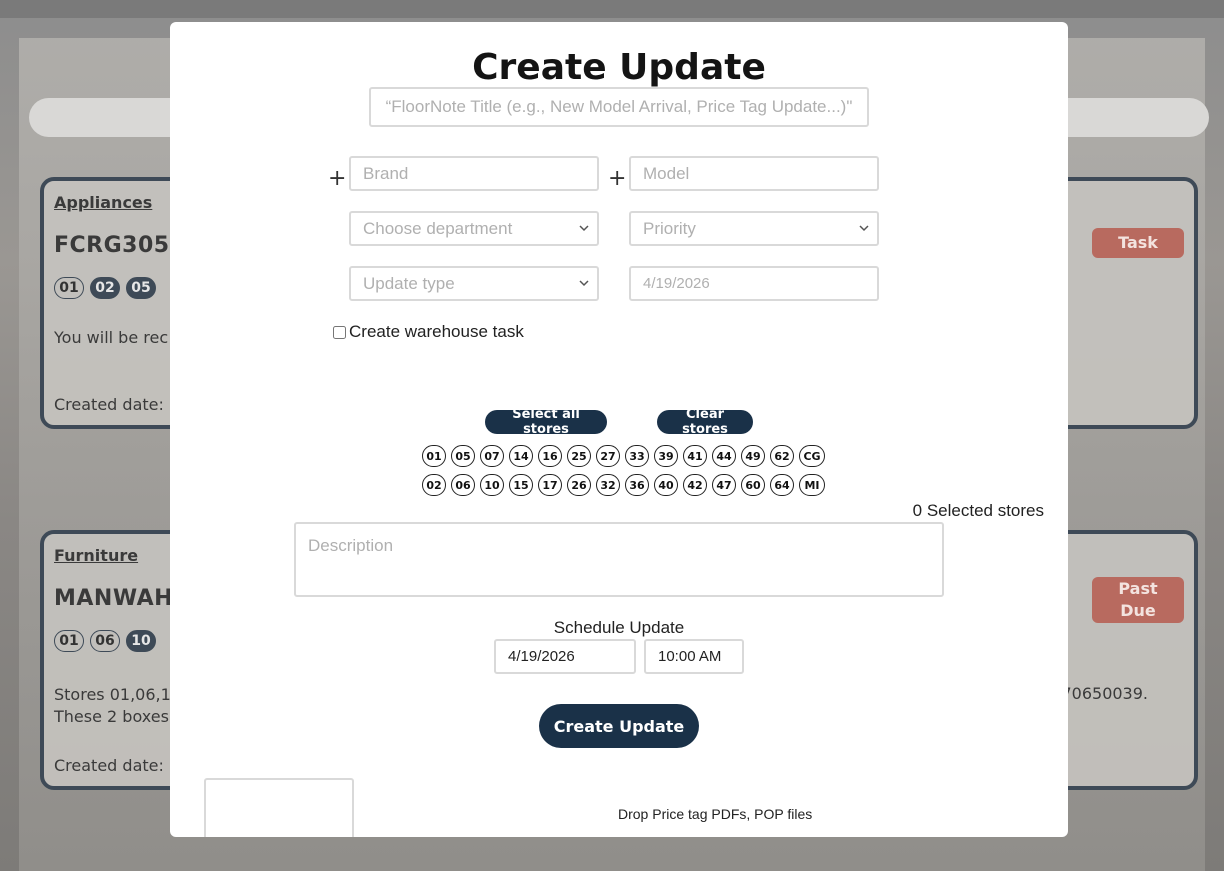  What do you see at coordinates (812, 456) in the screenshot?
I see `store-chip: CG` at bounding box center [812, 456].